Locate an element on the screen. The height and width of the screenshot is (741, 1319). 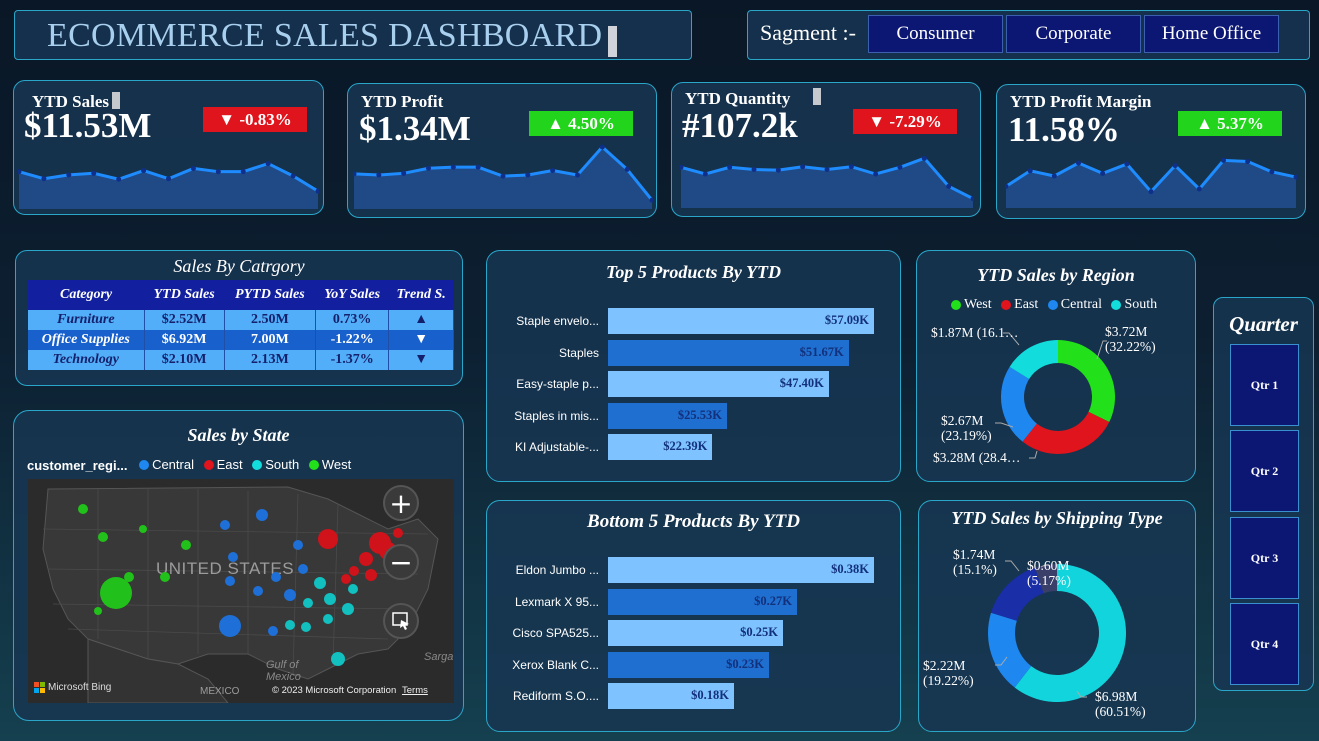
bar: $0.23K is located at coordinates (688, 664).